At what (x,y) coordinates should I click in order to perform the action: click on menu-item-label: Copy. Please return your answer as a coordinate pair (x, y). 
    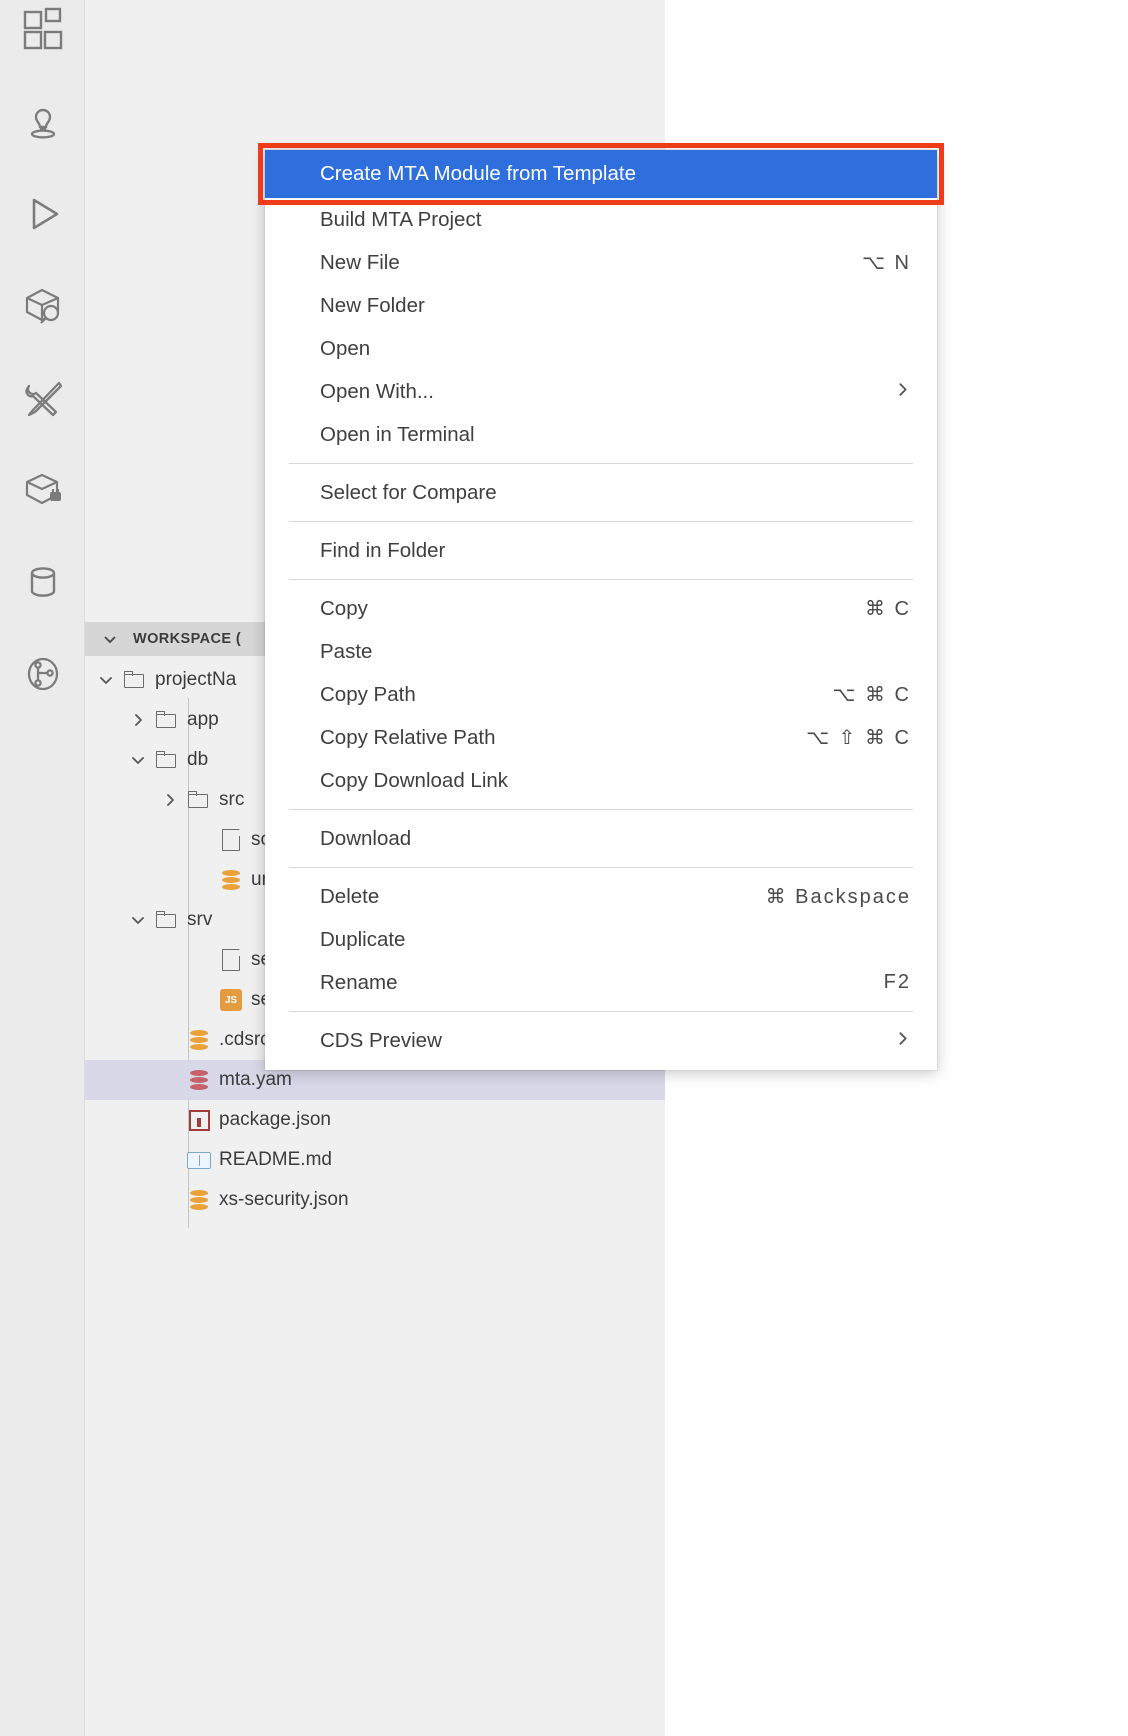
    Looking at the image, I should click on (344, 608).